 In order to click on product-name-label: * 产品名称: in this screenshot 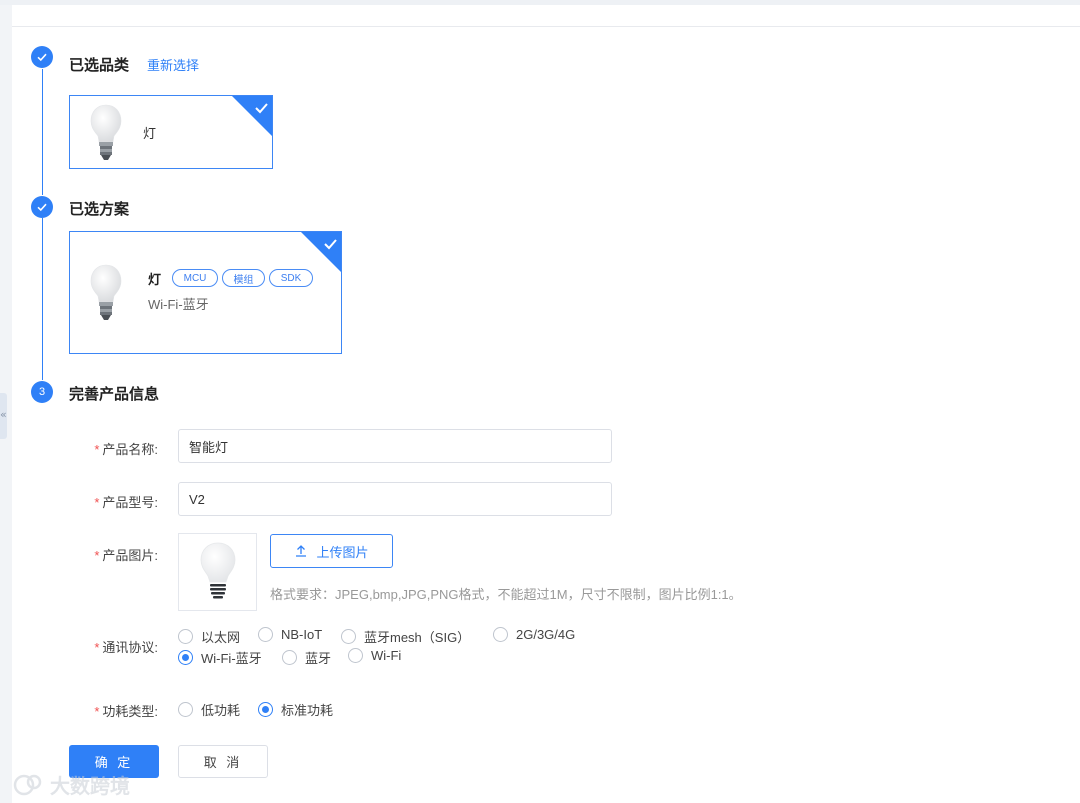, I will do `click(126, 449)`.